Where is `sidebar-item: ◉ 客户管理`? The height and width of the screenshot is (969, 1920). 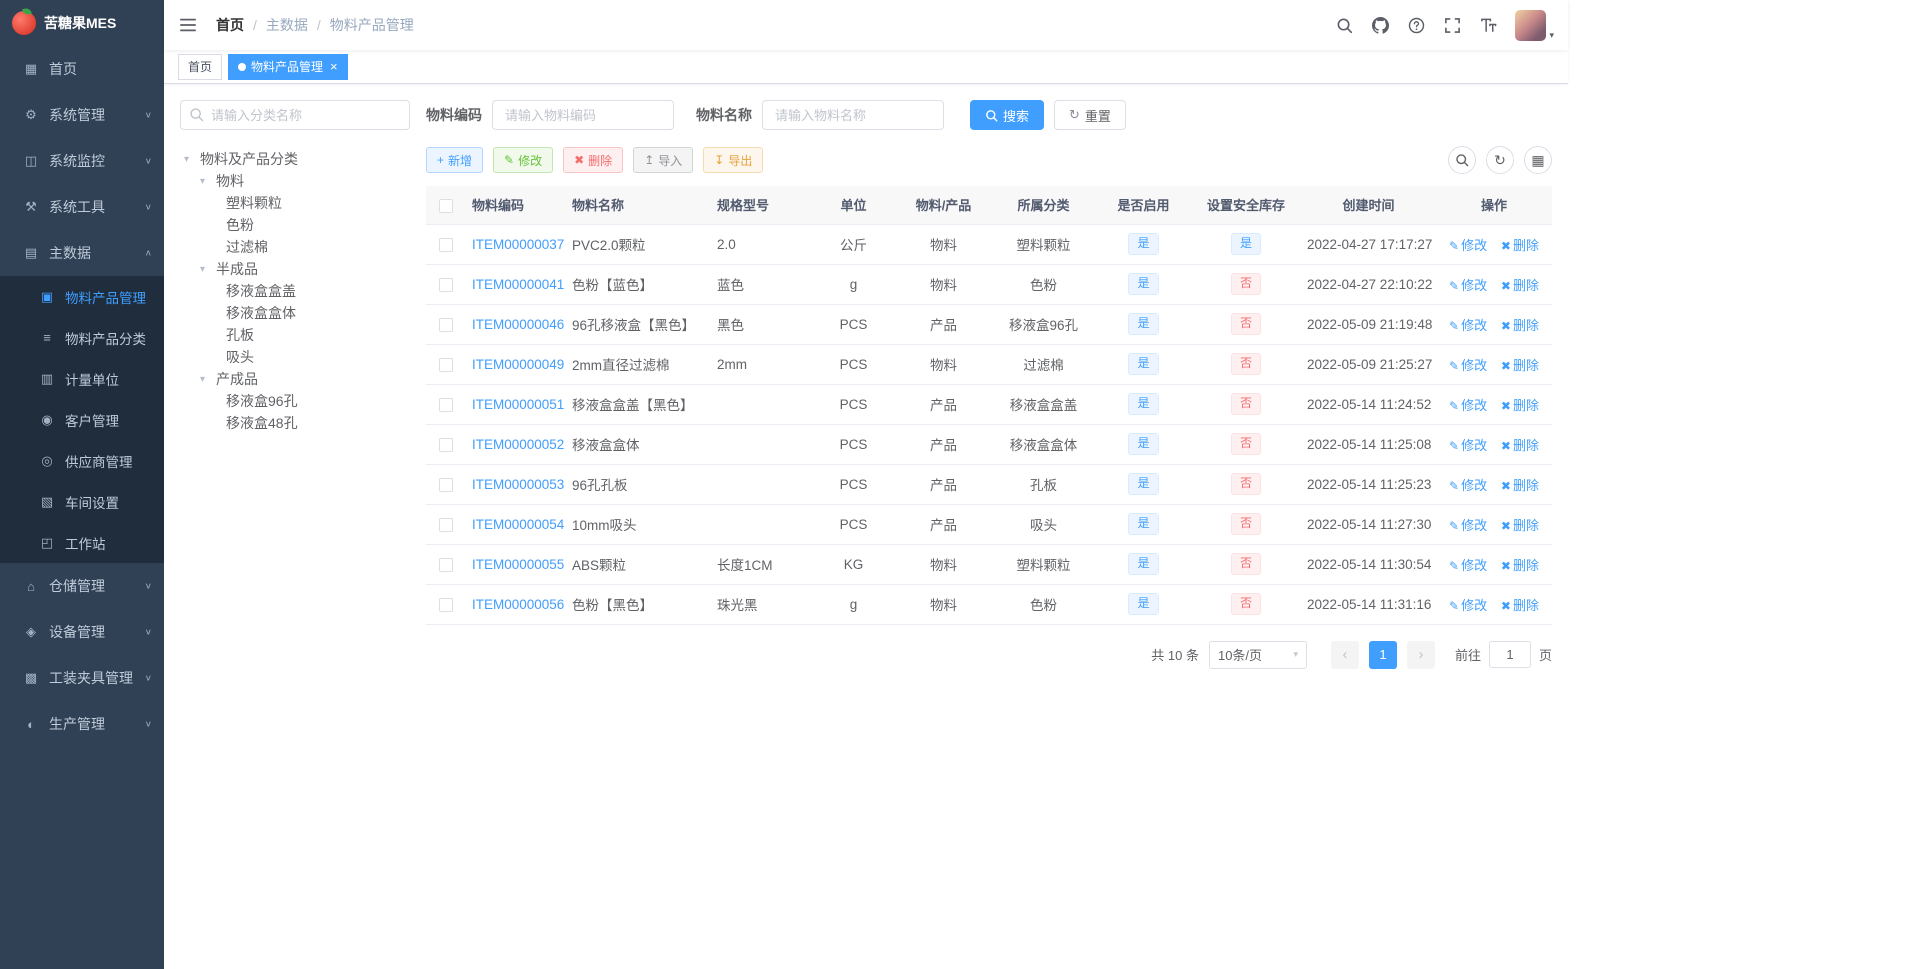
sidebar-item: ◉ 客户管理 is located at coordinates (82, 419).